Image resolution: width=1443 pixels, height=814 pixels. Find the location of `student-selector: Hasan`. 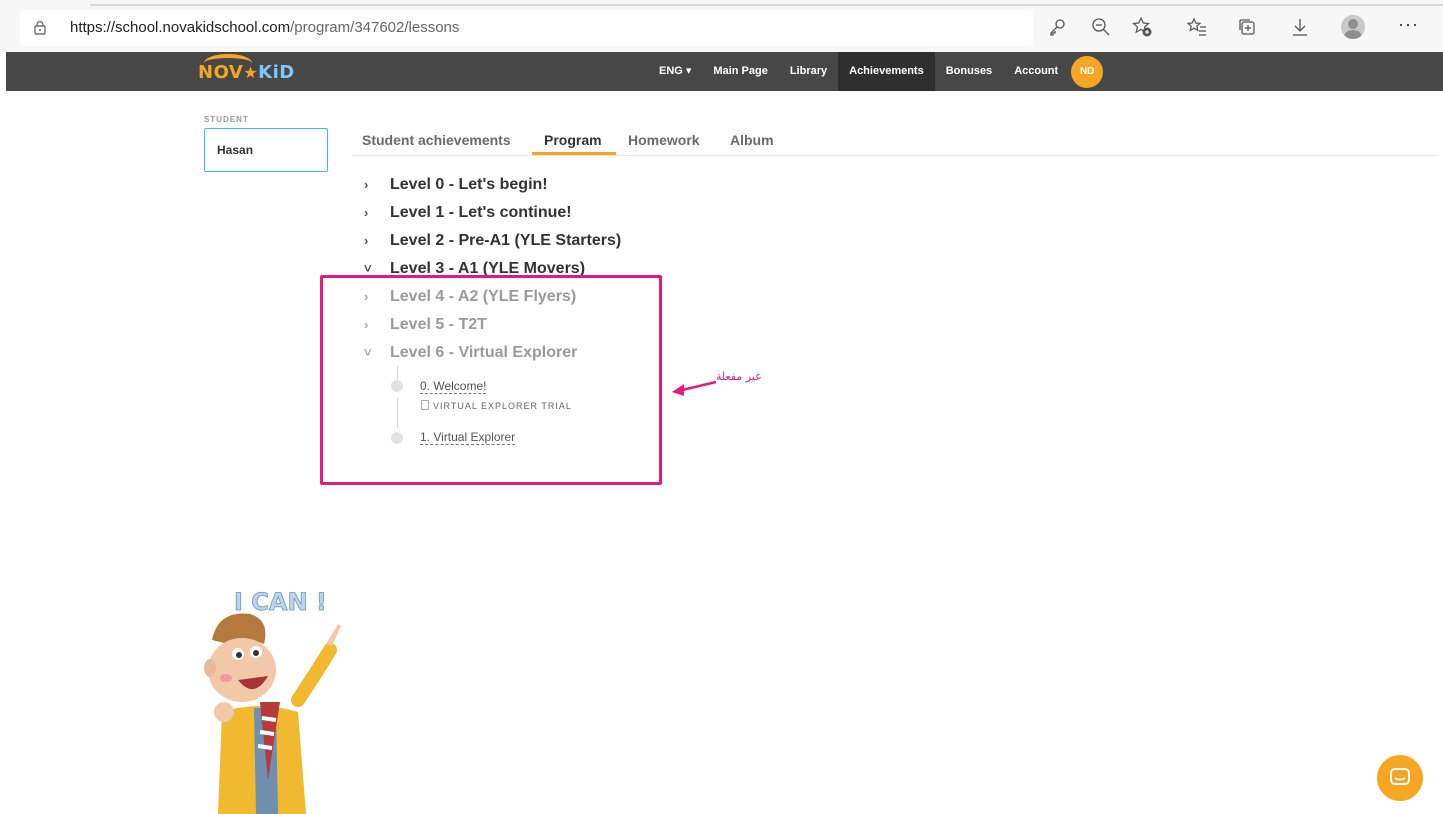

student-selector: Hasan is located at coordinates (266, 150).